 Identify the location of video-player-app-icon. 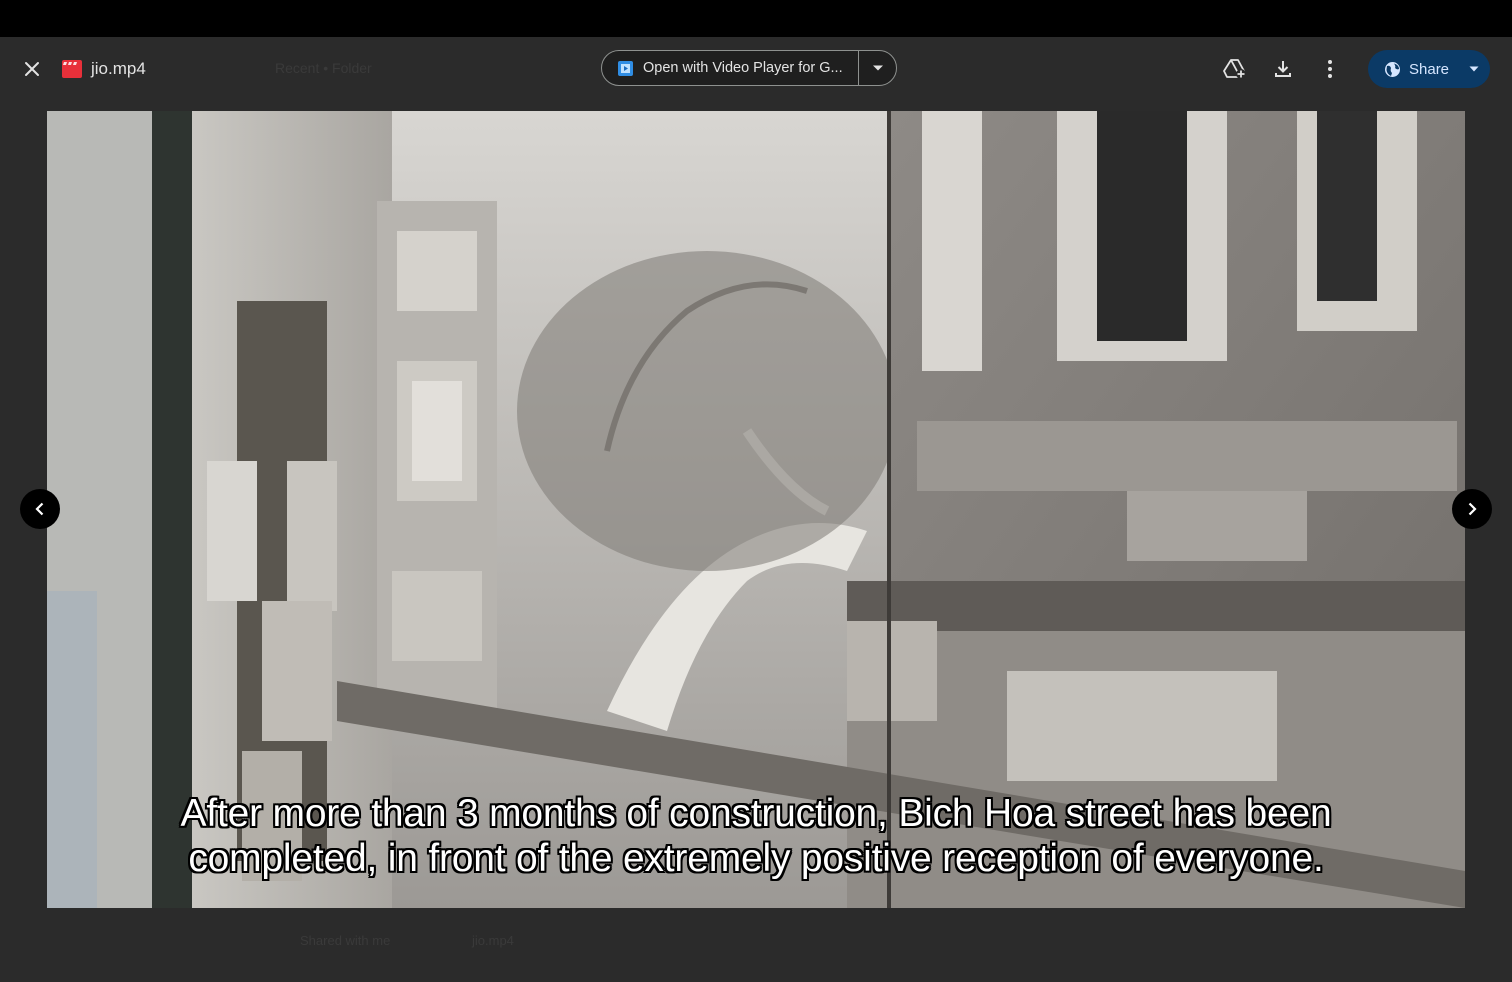
(625, 68).